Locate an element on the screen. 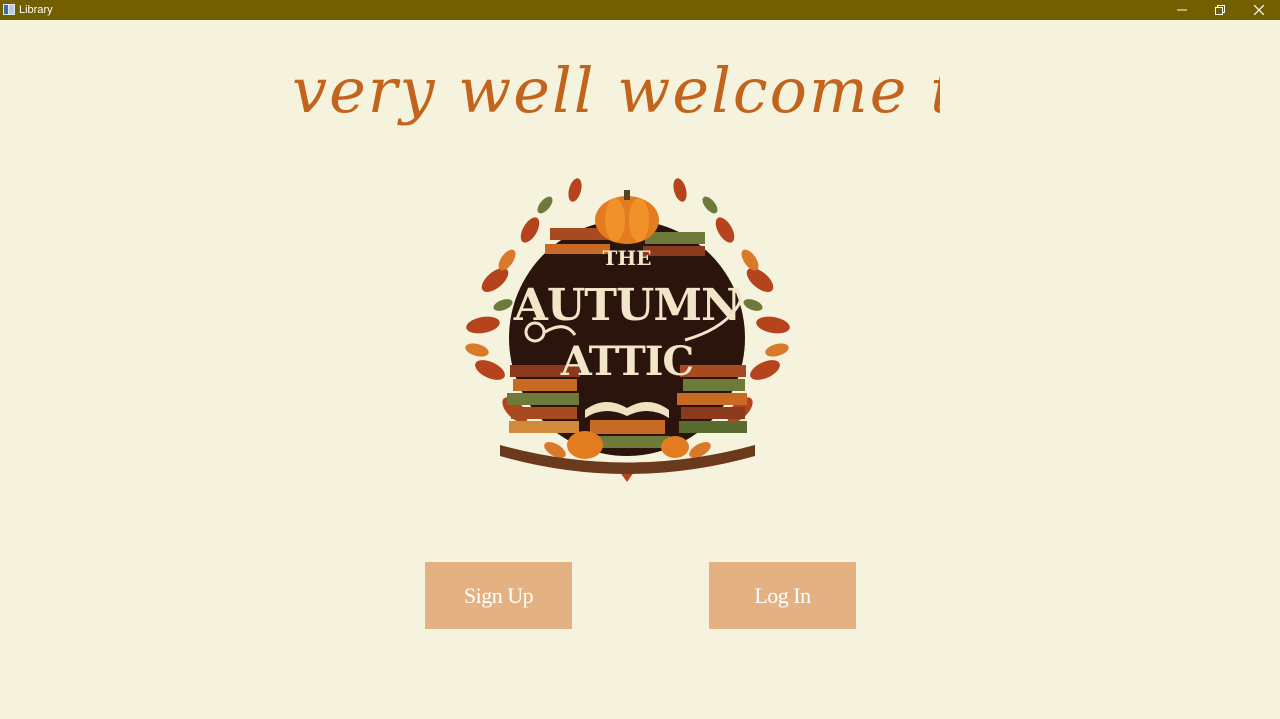  welcome-heading-text: A very well welcome to is located at coordinates (610, 90).